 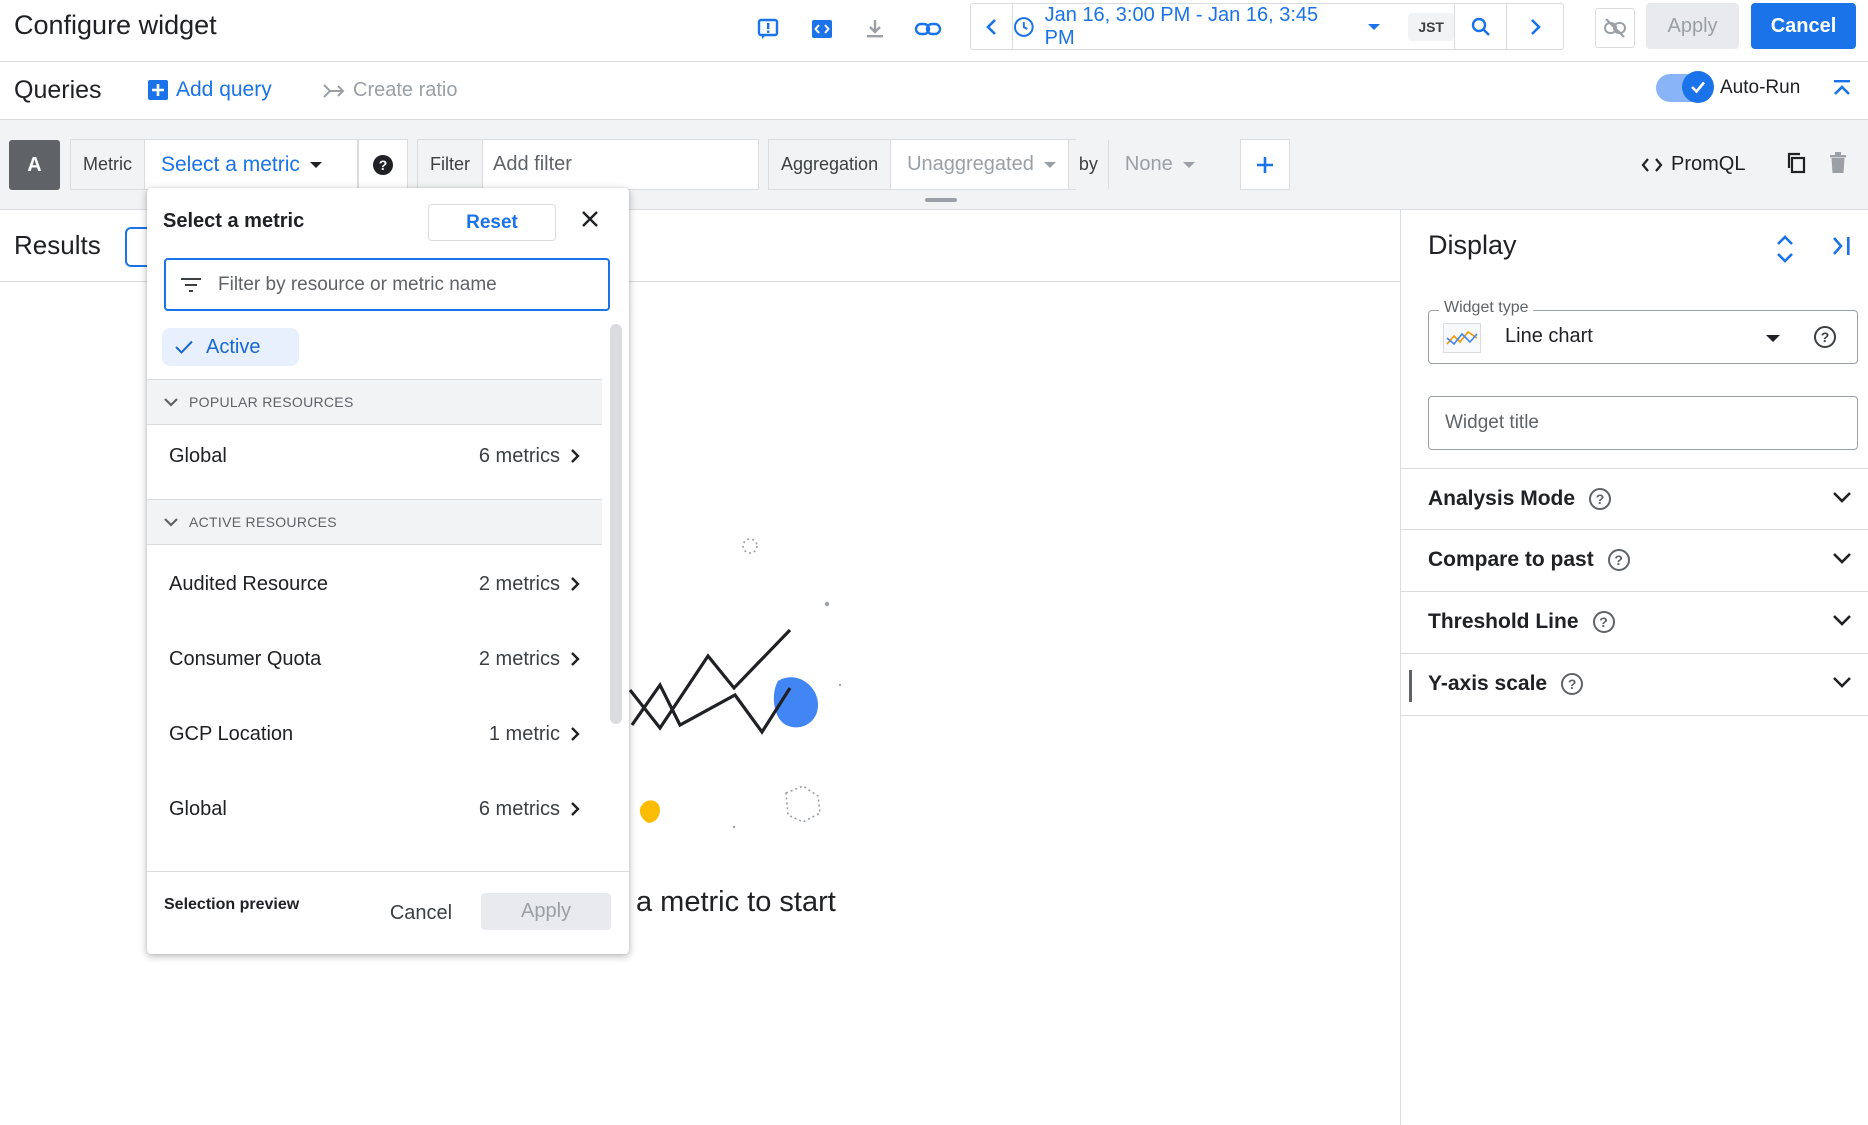 I want to click on reset-button: Reset, so click(x=492, y=222).